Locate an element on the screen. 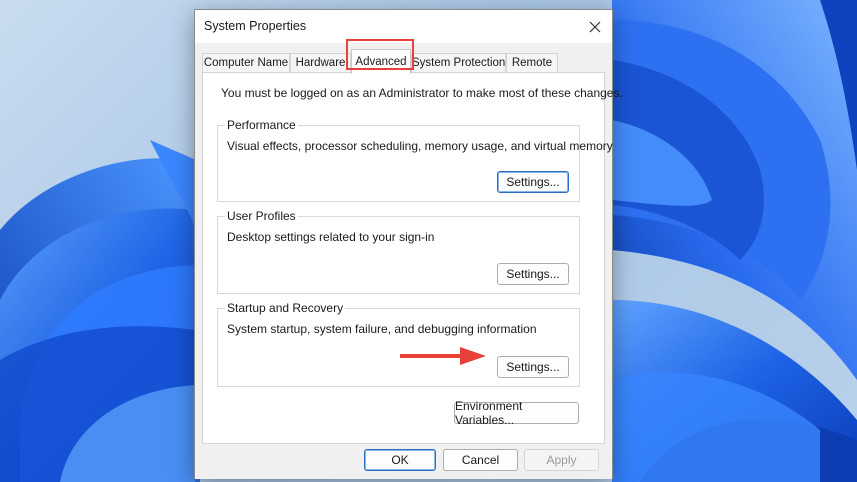  ok-button: OK is located at coordinates (400, 460).